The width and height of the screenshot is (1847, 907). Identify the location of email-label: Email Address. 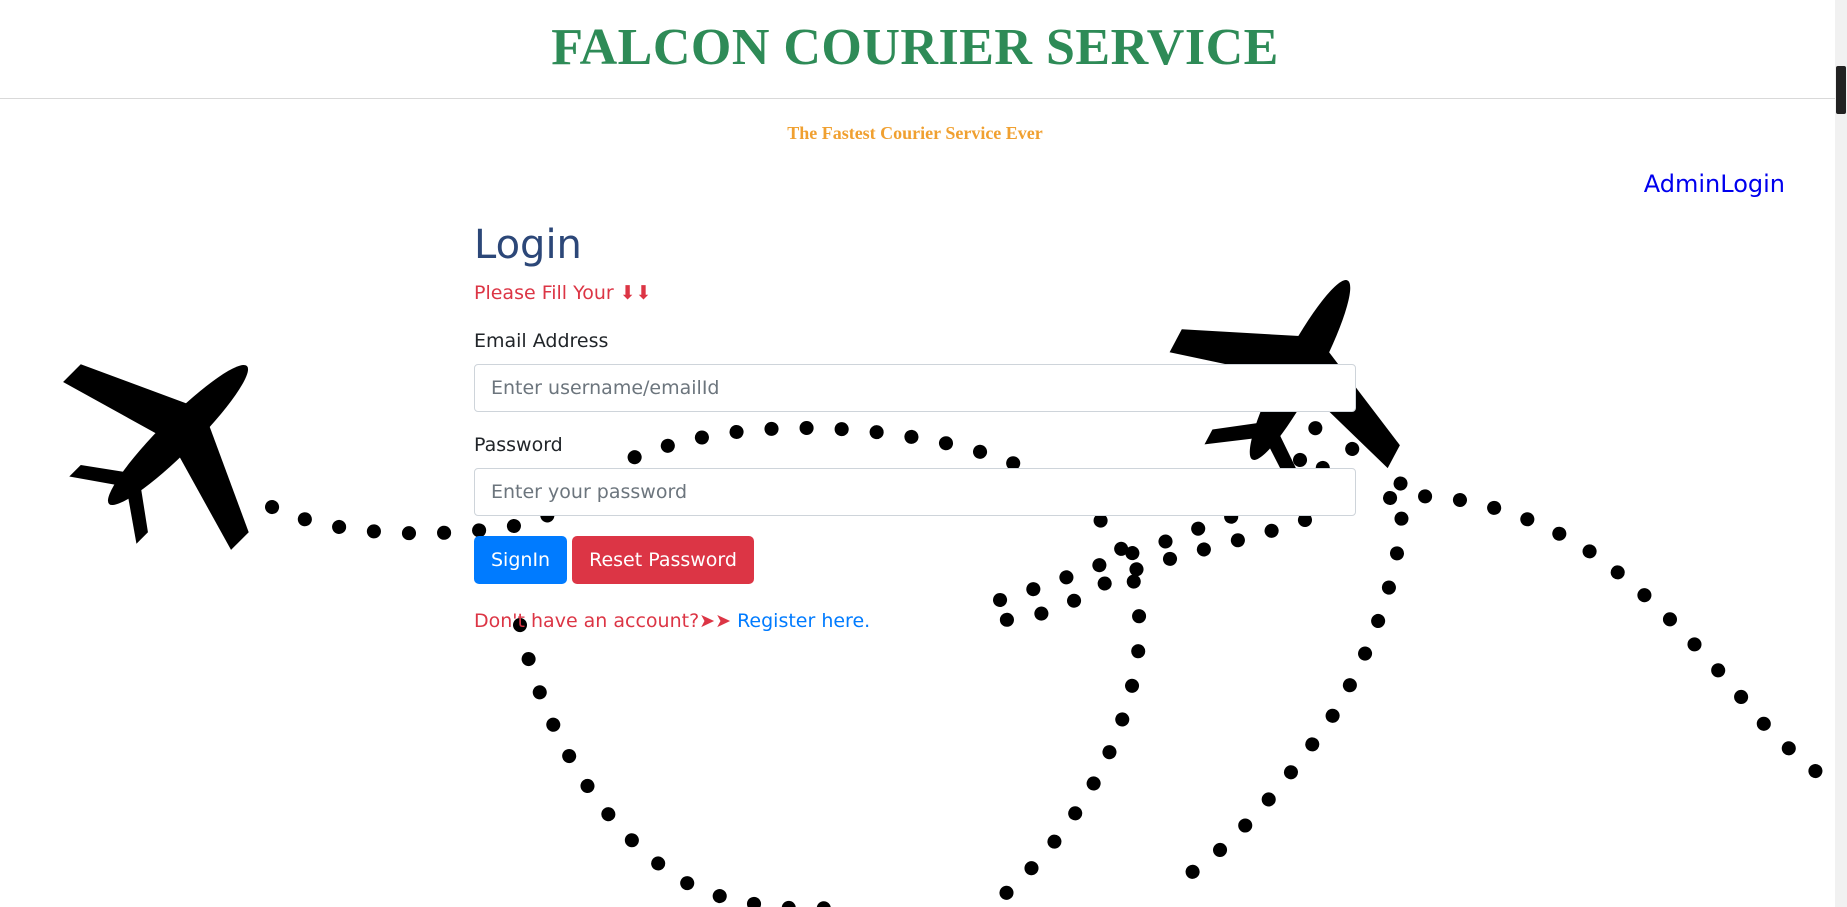
(541, 341).